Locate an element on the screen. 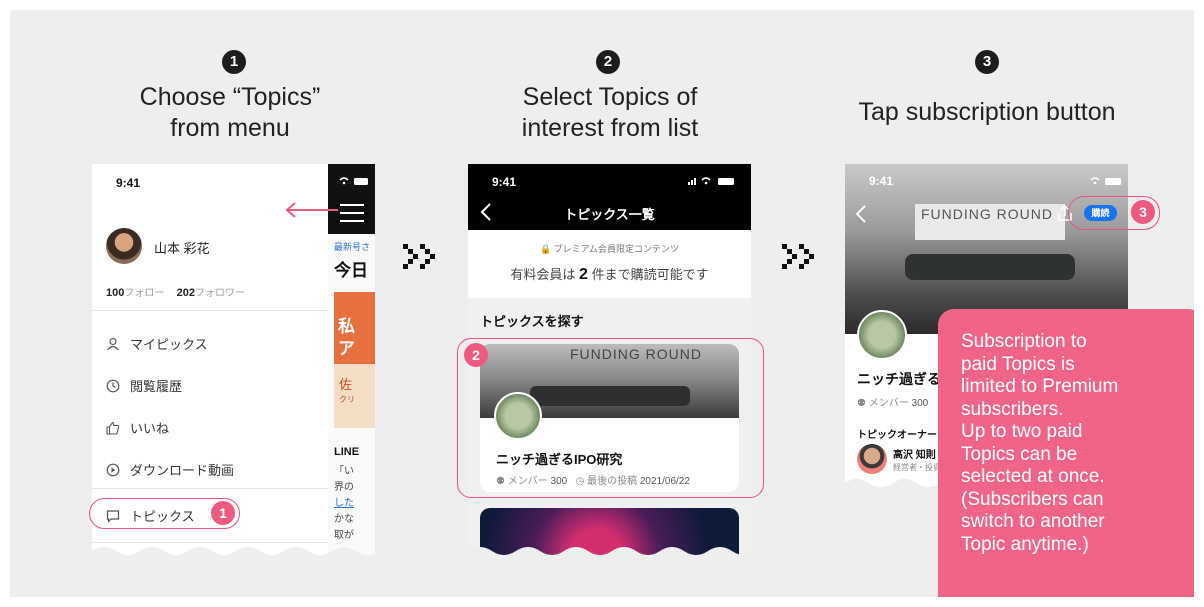  step-badge-3: 3 is located at coordinates (1143, 212).